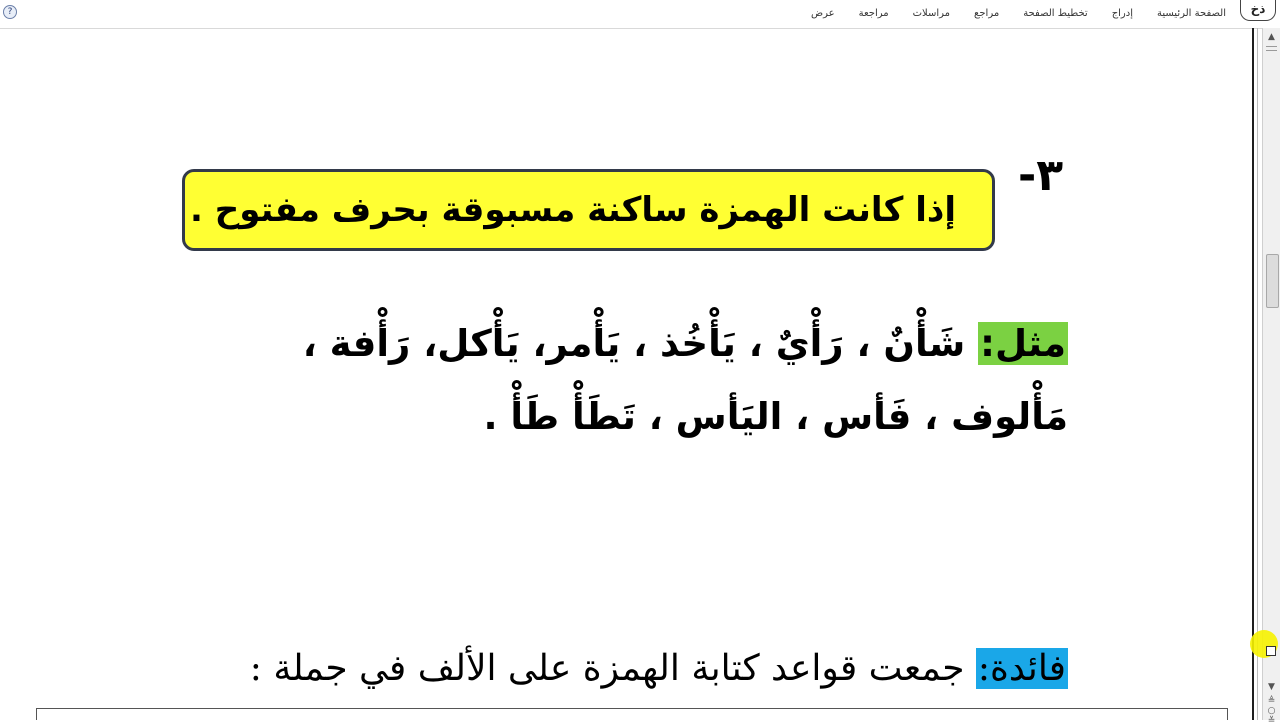  What do you see at coordinates (36, 714) in the screenshot?
I see `table-border-left` at bounding box center [36, 714].